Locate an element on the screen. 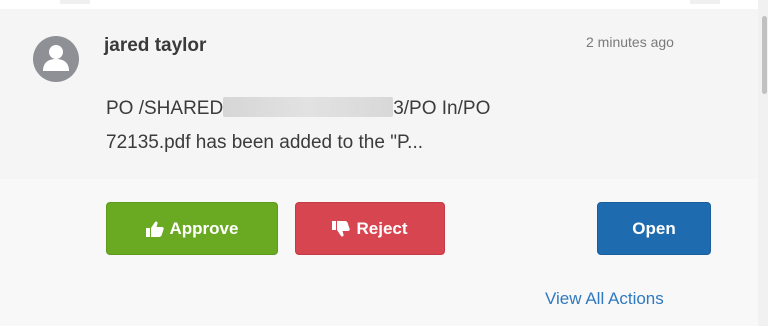  top-strip is located at coordinates (384, 4).